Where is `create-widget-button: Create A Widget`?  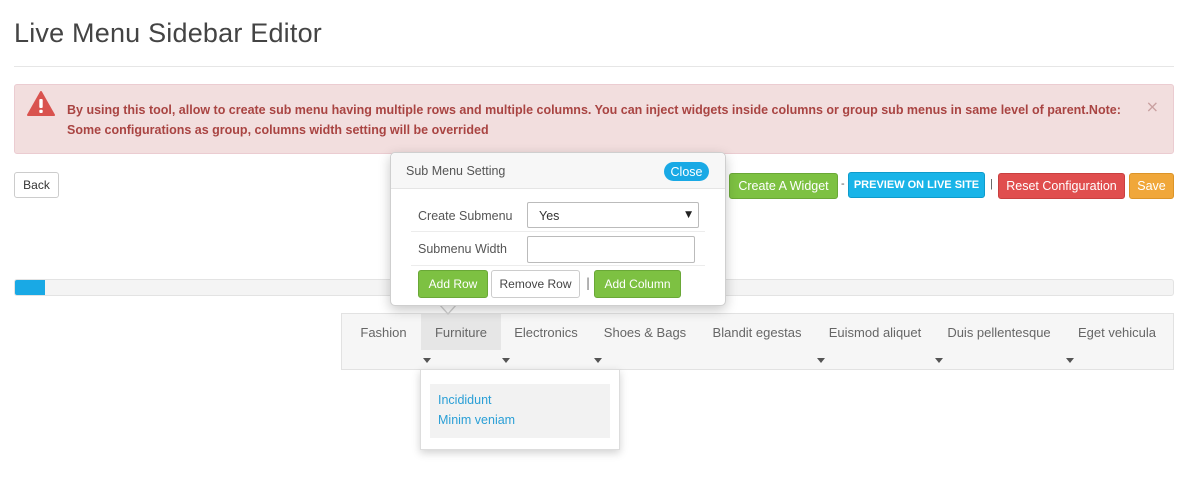 create-widget-button: Create A Widget is located at coordinates (783, 186).